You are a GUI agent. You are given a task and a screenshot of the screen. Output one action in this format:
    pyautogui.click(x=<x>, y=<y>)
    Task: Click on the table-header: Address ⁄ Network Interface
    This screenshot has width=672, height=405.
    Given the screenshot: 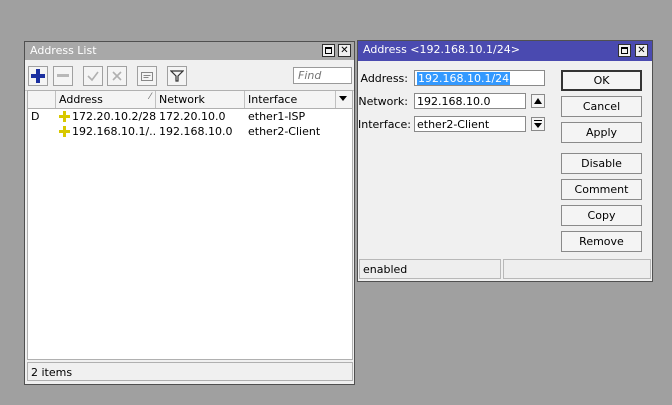 What is the action you would take?
    pyautogui.click(x=190, y=100)
    